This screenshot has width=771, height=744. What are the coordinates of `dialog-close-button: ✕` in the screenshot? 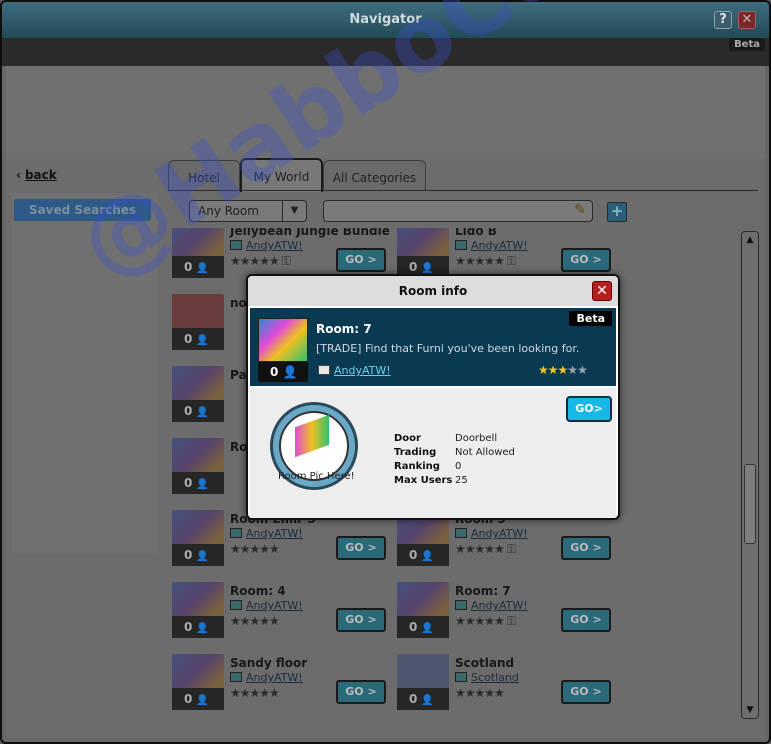 It's located at (602, 291).